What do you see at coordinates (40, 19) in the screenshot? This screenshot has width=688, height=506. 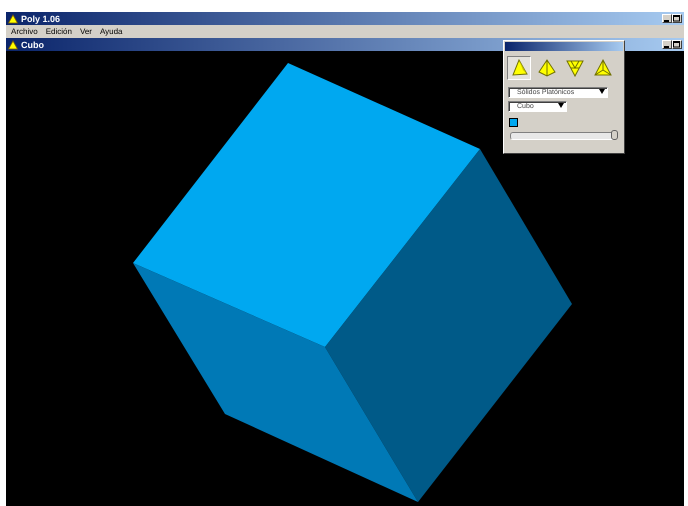 I see `window-title: Poly 1.06` at bounding box center [40, 19].